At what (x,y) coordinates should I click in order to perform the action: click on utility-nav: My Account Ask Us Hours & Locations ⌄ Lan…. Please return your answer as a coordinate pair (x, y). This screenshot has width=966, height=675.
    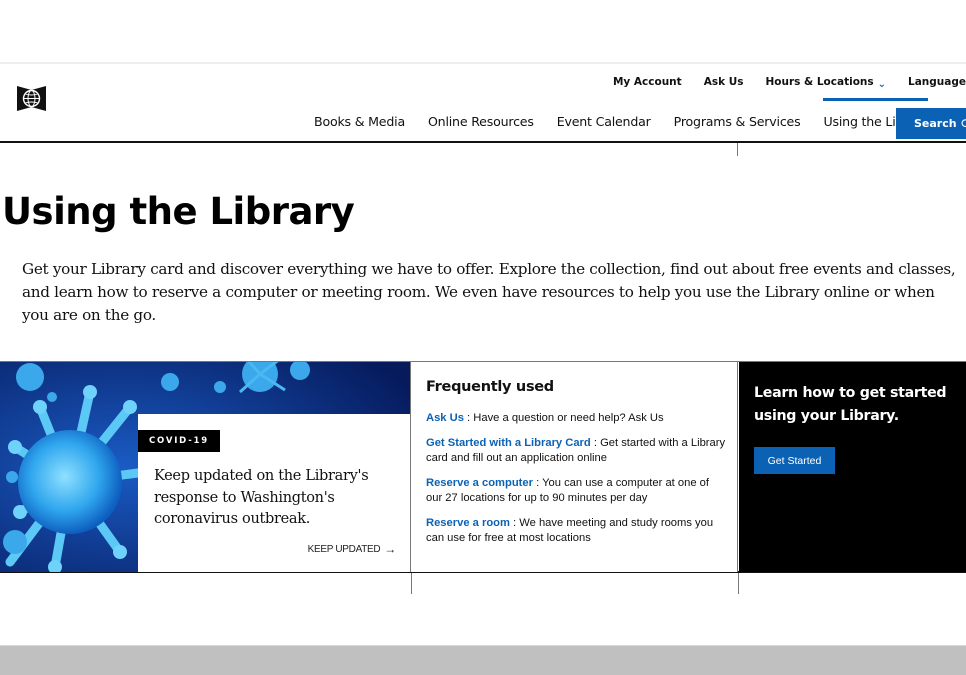
    Looking at the image, I should click on (778, 82).